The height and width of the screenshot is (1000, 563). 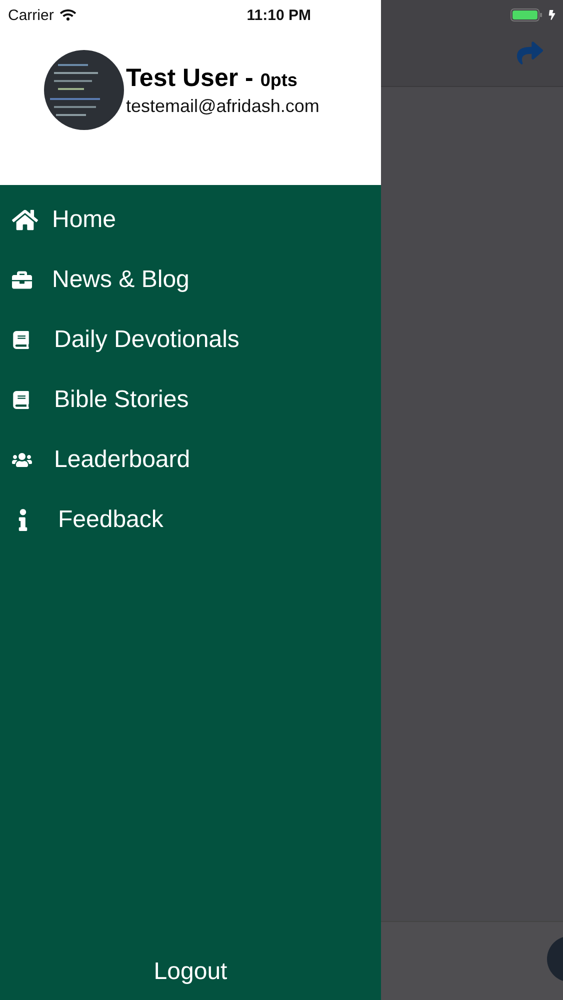 I want to click on wifi-icon, so click(x=68, y=15).